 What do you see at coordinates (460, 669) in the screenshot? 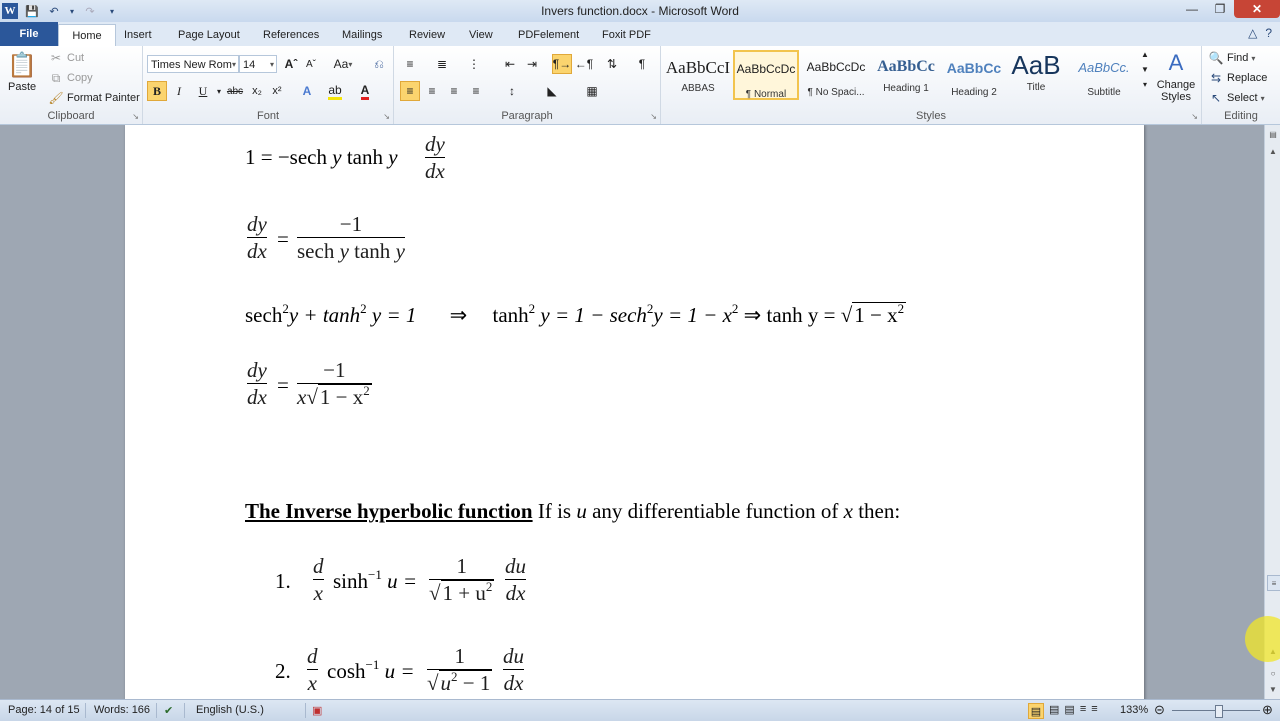
I see `item-2-fraction: 1 √u2 − 1` at bounding box center [460, 669].